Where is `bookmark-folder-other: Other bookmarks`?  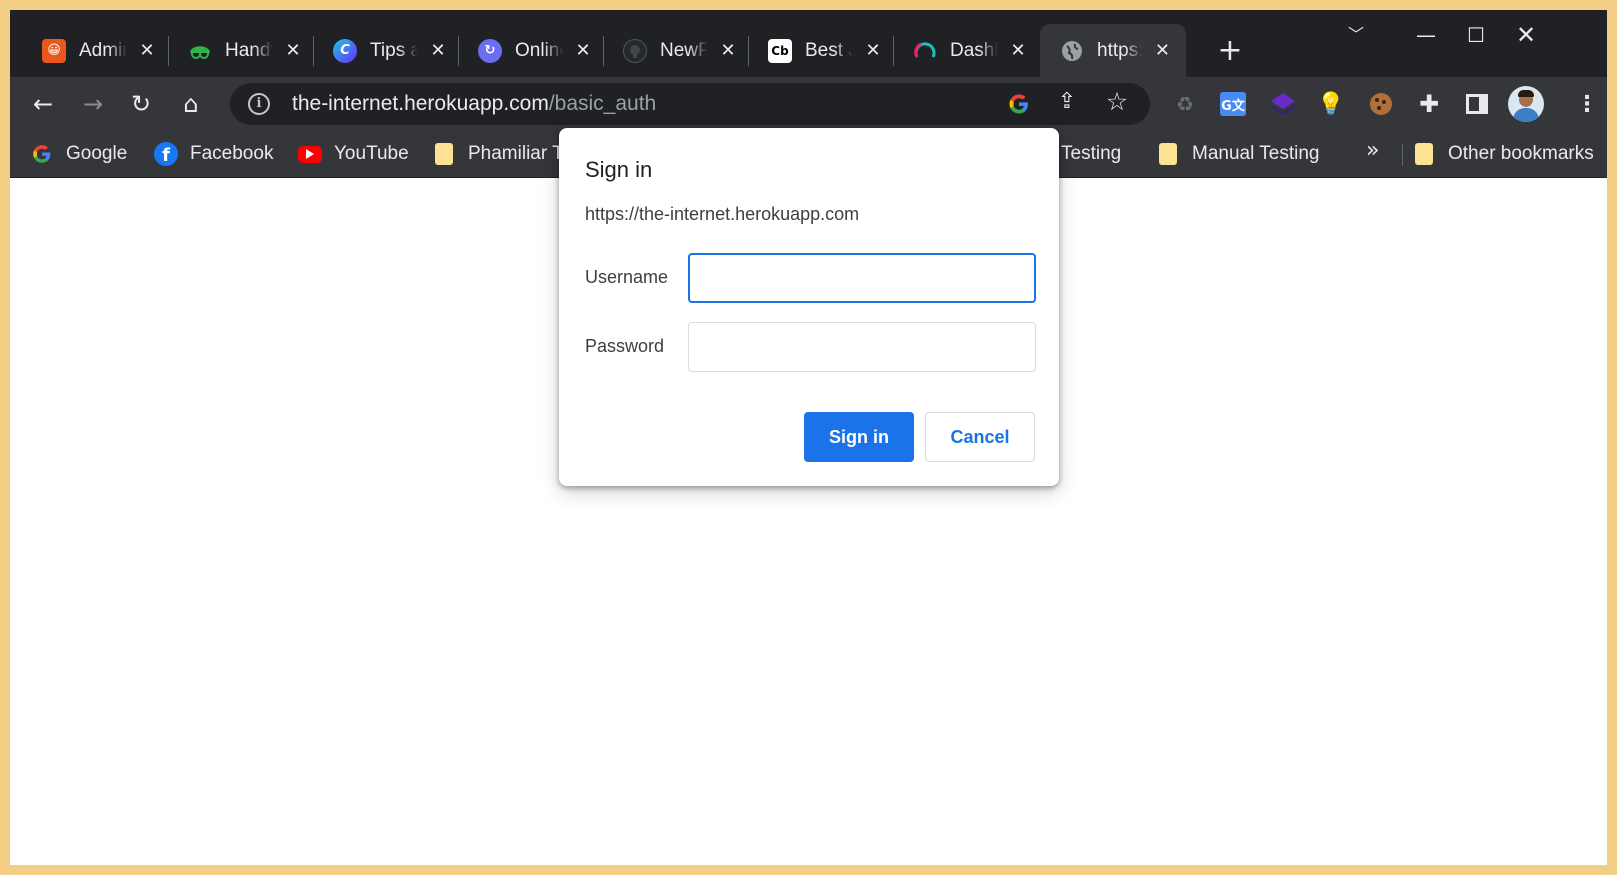
bookmark-folder-other: Other bookmarks is located at coordinates (1503, 154).